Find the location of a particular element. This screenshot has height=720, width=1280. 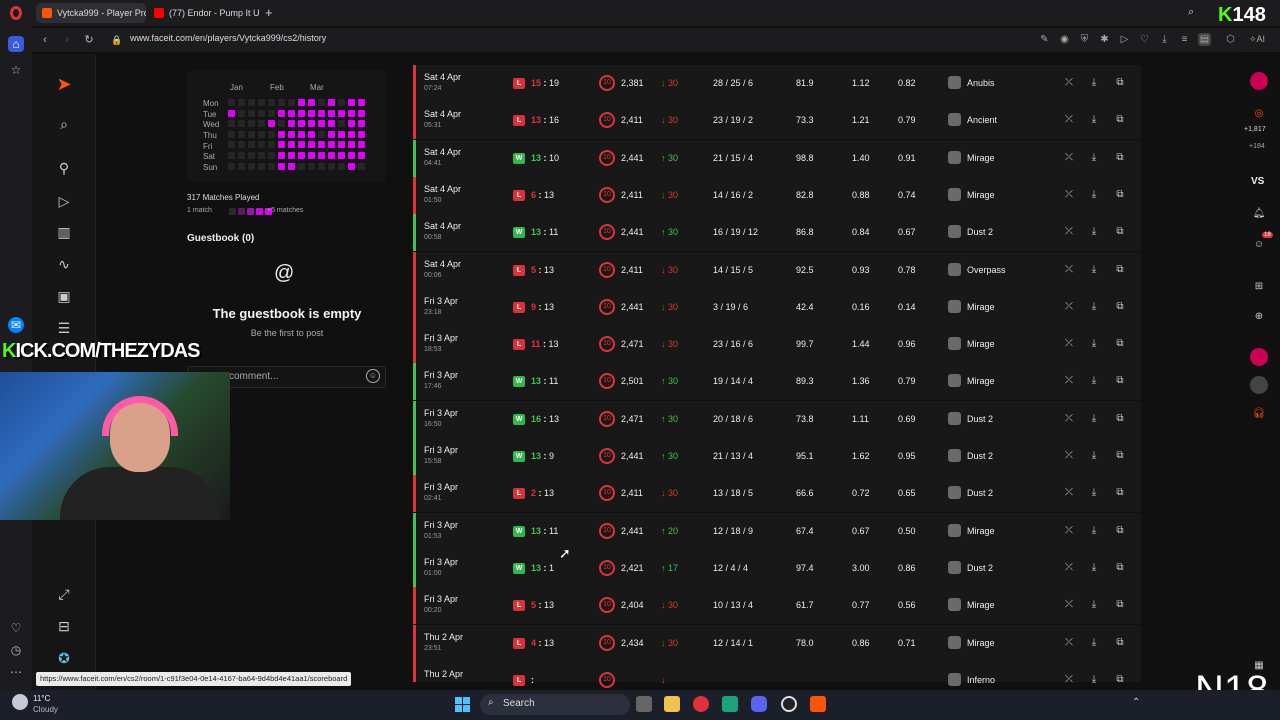

obs-icon is located at coordinates (789, 704).